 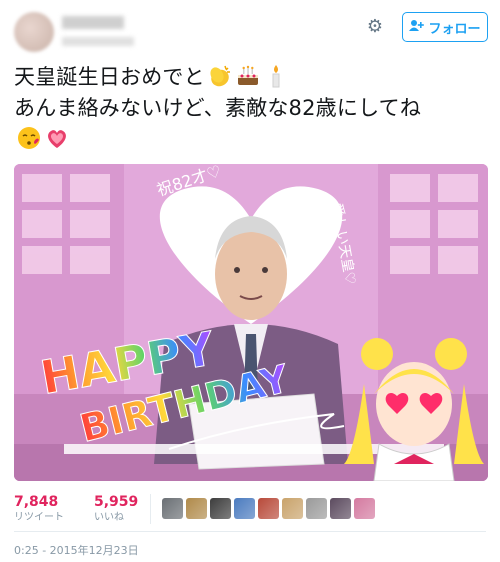 I want to click on display-name: ██████, so click(x=93, y=22).